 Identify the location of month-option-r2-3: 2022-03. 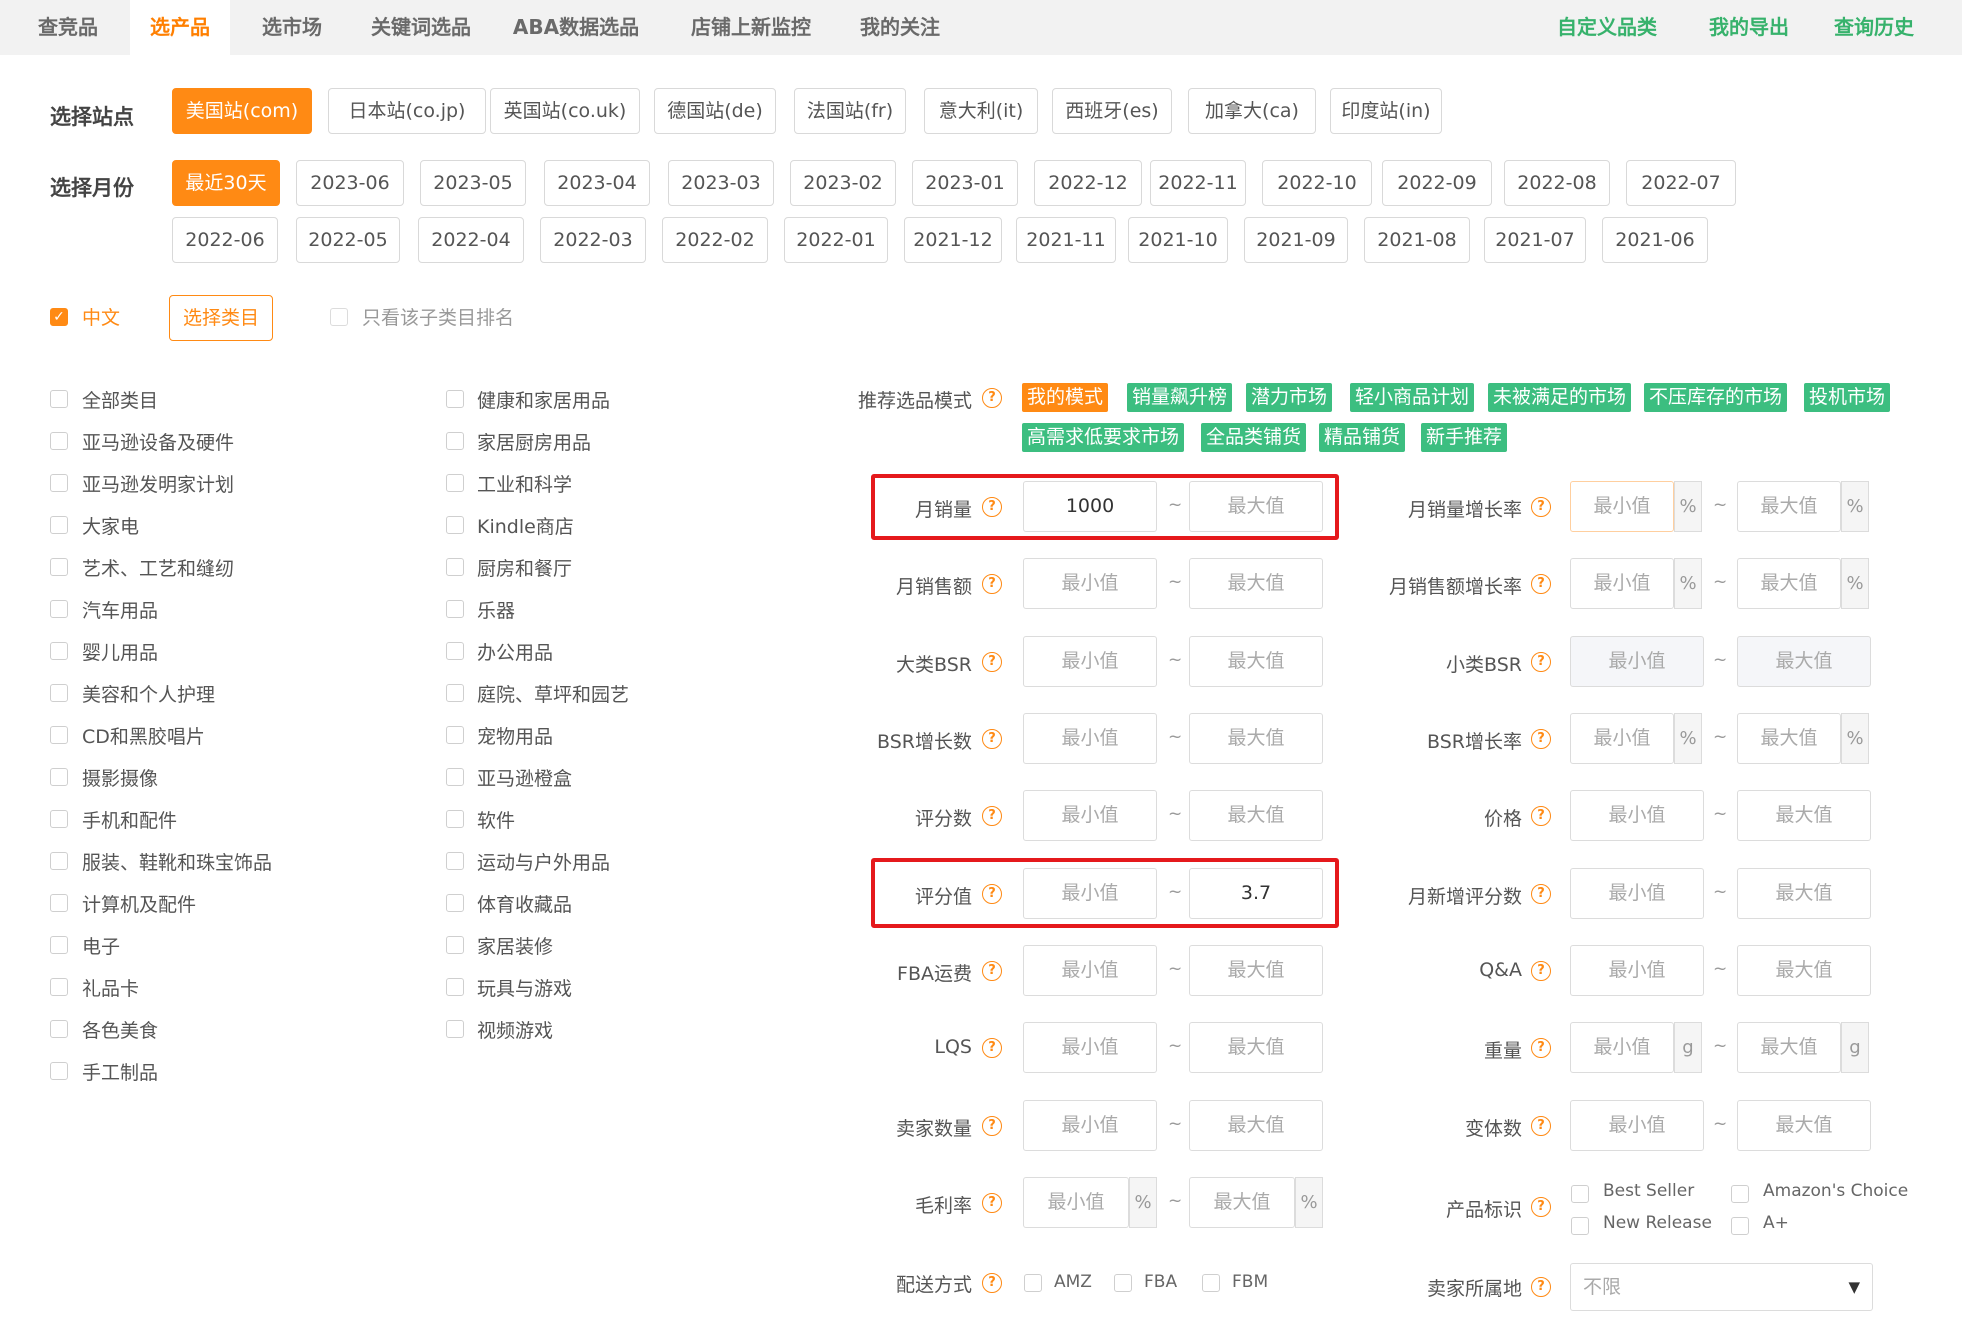
(593, 240).